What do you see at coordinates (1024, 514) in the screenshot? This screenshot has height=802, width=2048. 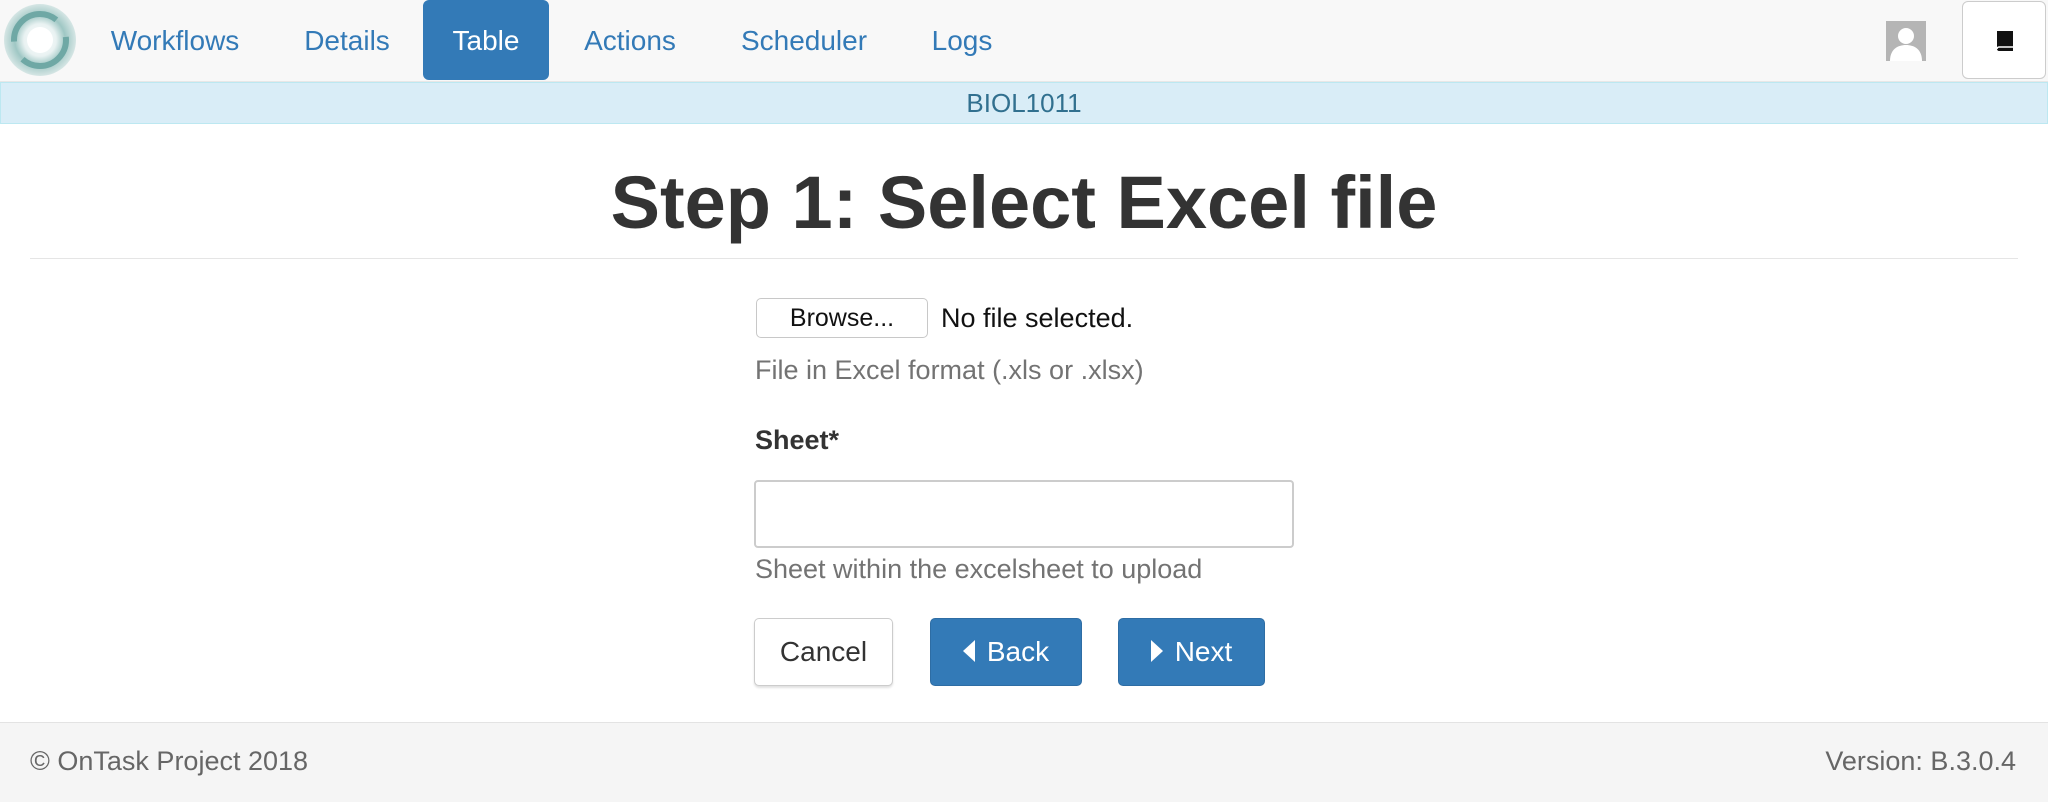 I see `sheet-input` at bounding box center [1024, 514].